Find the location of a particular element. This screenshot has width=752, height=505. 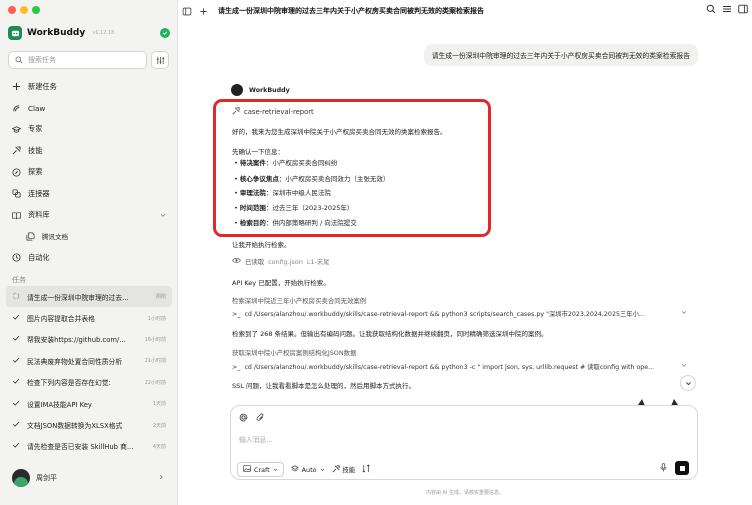

nav-library: 资料库 is located at coordinates (89, 214).